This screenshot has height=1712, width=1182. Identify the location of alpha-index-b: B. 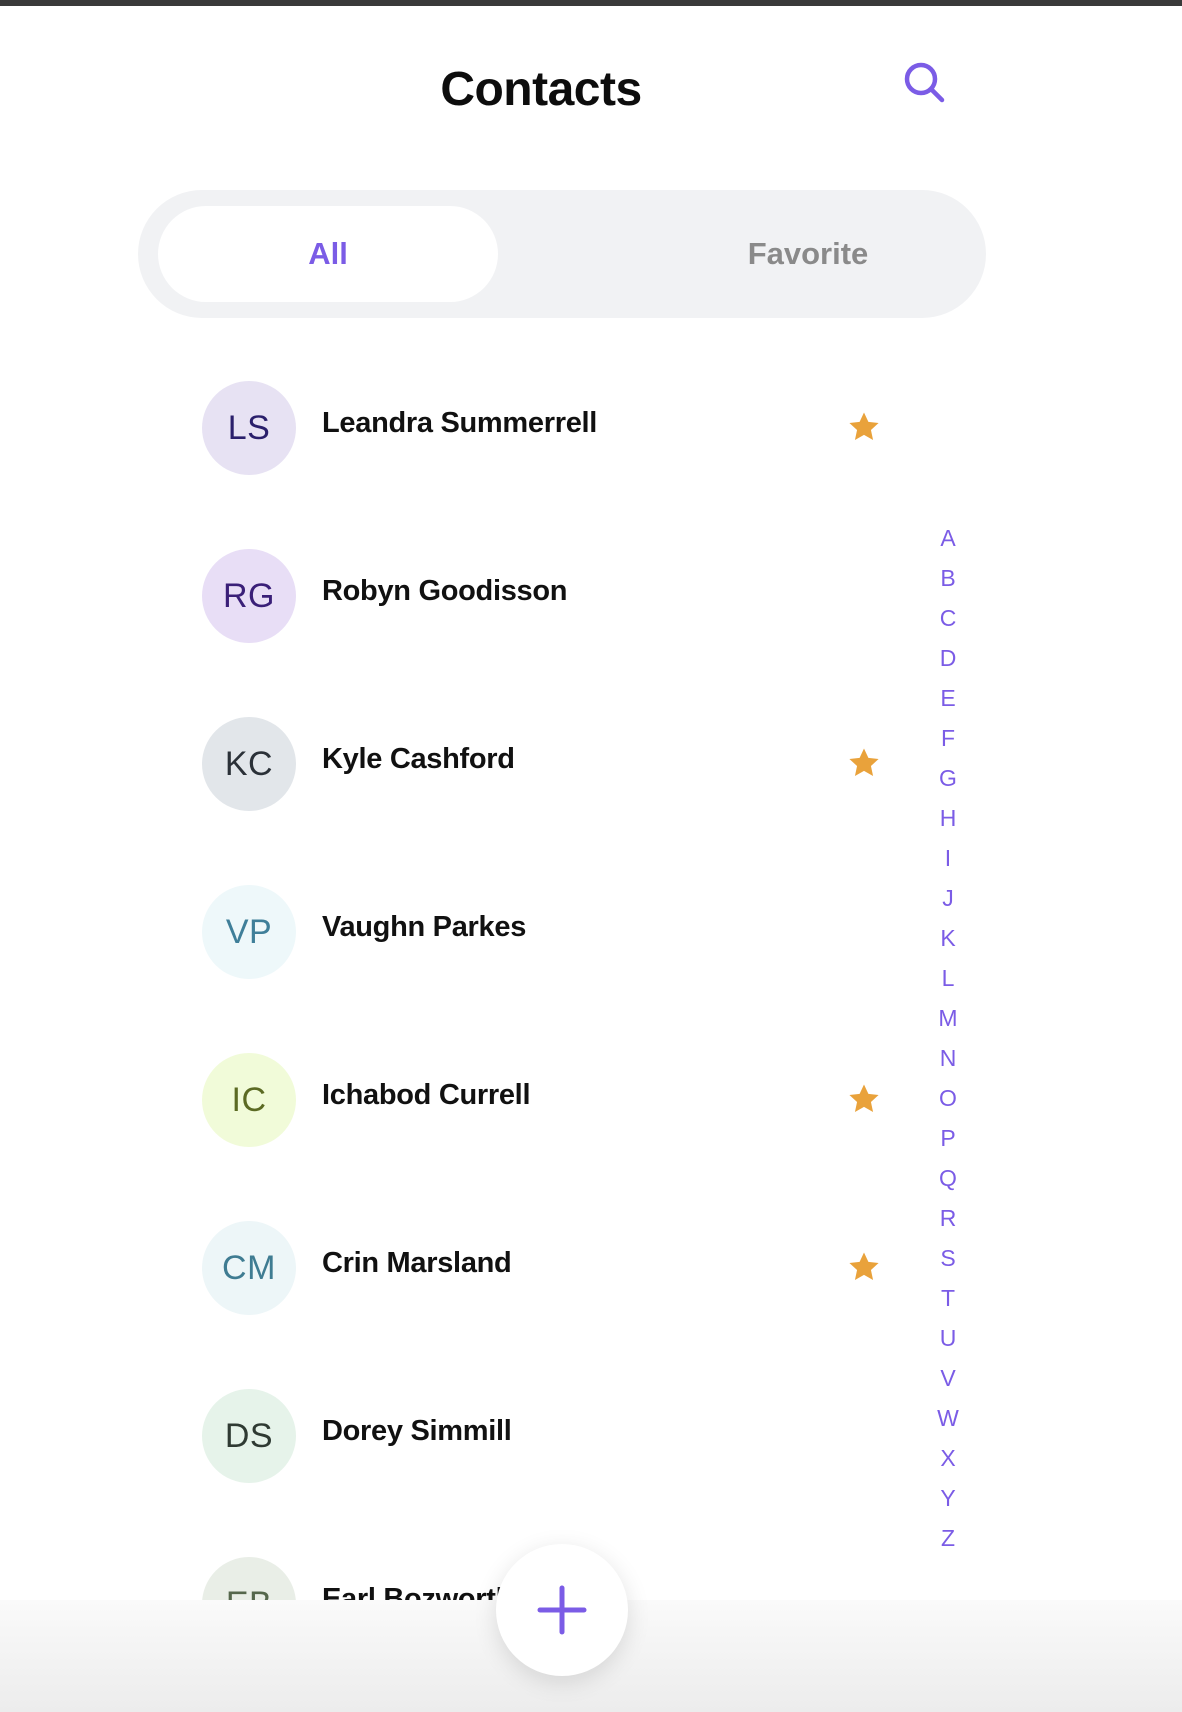
(948, 578).